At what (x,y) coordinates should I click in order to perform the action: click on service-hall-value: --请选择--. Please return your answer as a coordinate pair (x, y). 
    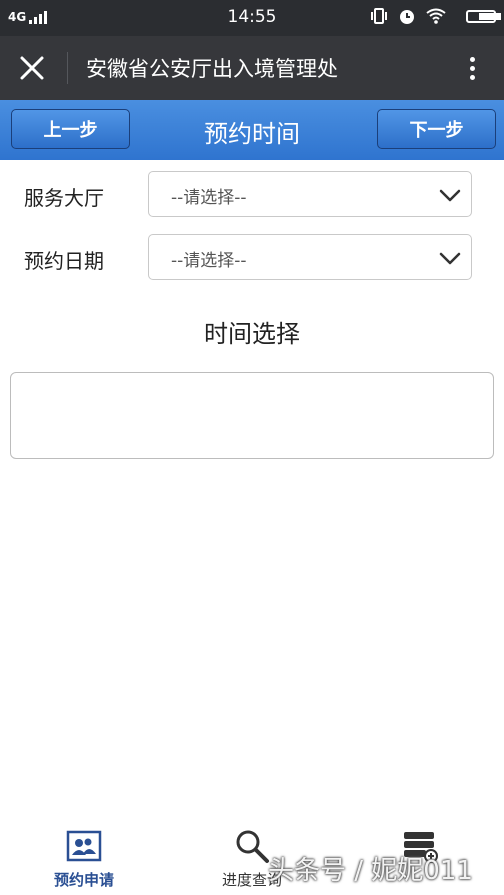
    Looking at the image, I should click on (209, 198).